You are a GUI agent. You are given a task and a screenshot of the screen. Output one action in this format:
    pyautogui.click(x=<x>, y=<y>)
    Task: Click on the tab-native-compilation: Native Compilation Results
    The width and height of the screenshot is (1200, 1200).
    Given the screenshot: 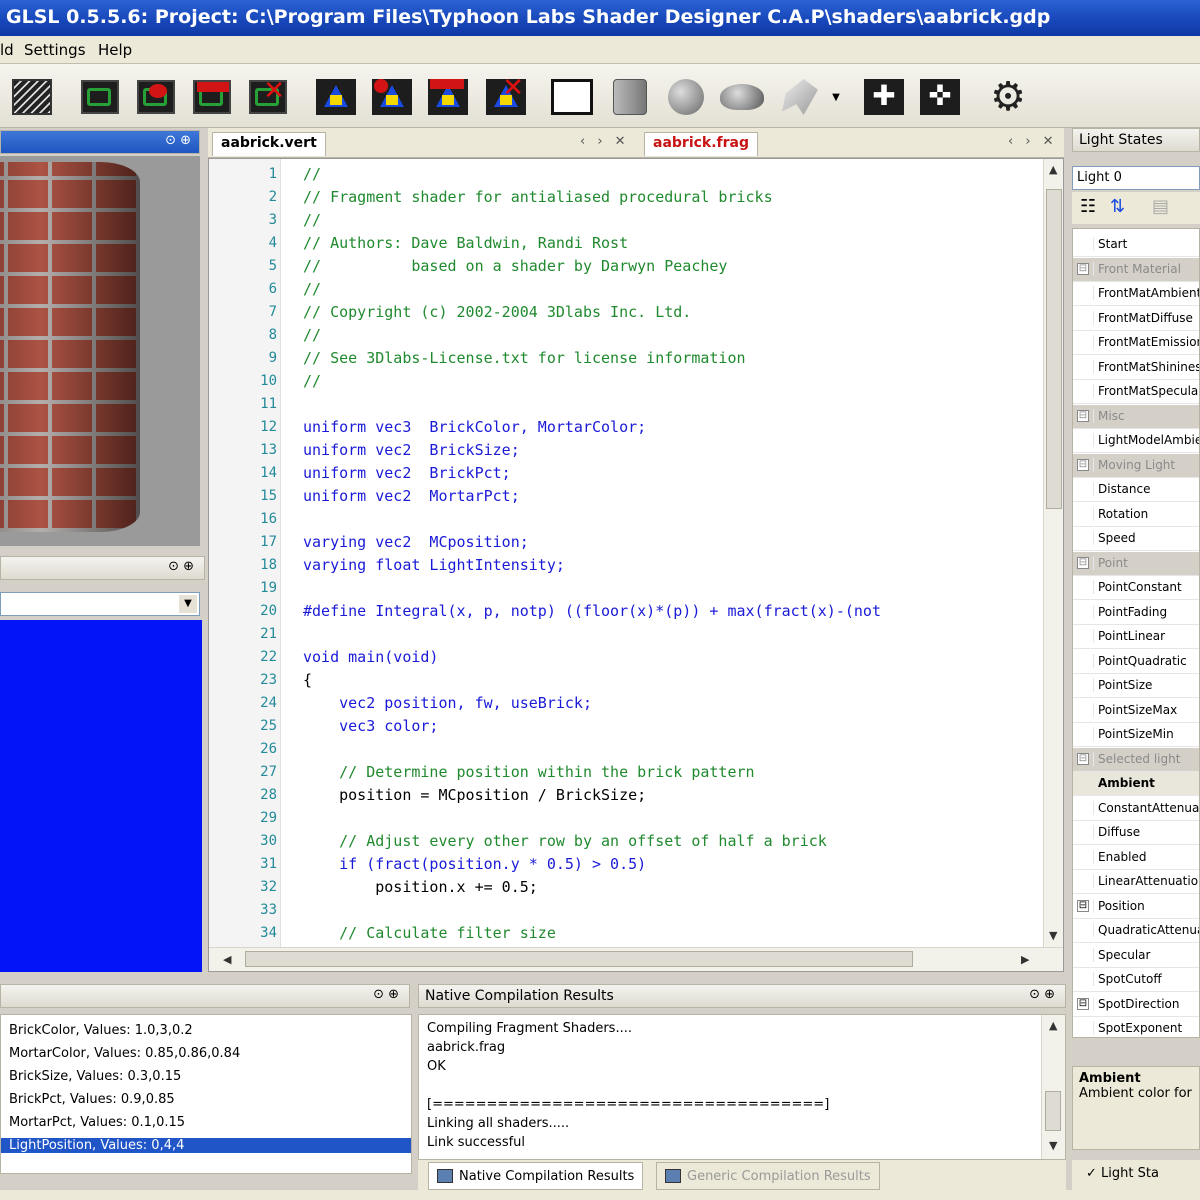 What is the action you would take?
    pyautogui.click(x=536, y=1176)
    